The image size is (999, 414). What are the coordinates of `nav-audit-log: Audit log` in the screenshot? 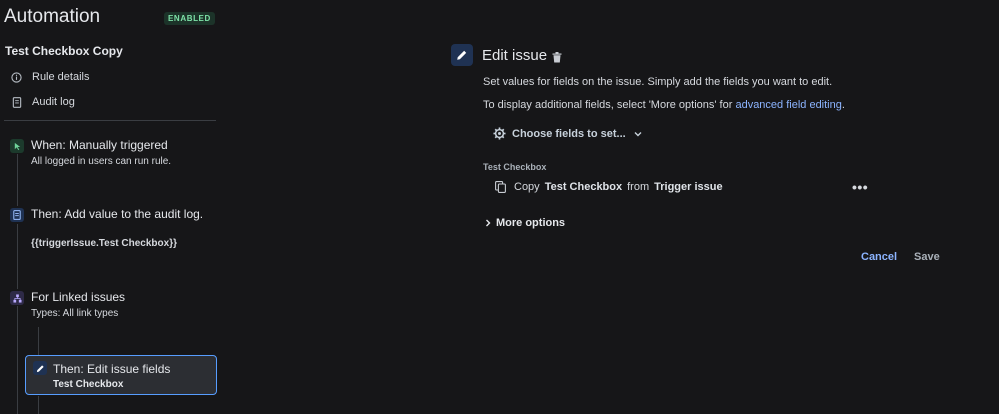 It's located at (43, 102).